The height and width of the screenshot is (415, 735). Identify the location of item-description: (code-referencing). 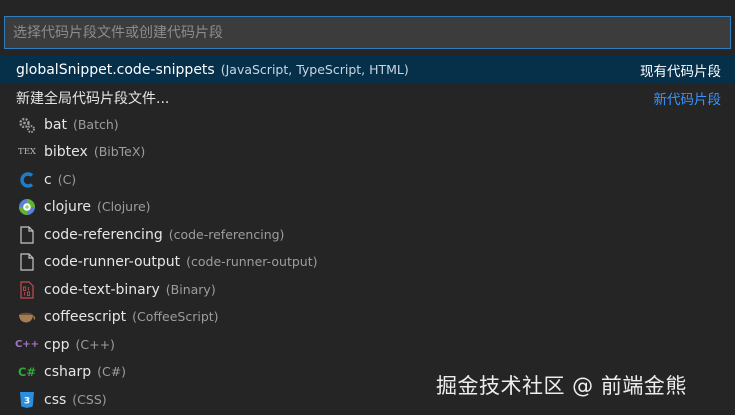
(226, 234).